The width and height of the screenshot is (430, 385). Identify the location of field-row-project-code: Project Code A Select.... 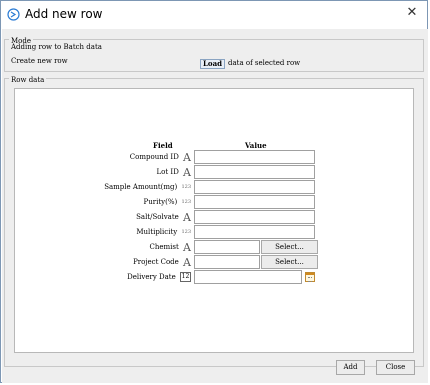
(226, 262).